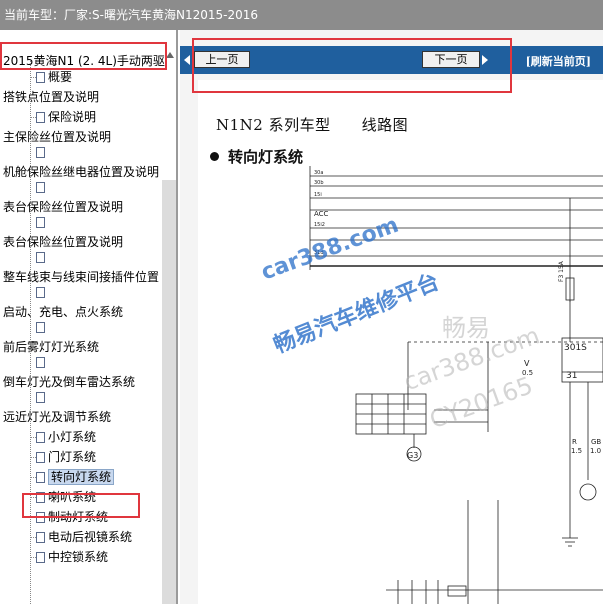 The height and width of the screenshot is (604, 603). Describe the element at coordinates (60, 77) in the screenshot. I see `sidebar-item-label: 概要` at that location.